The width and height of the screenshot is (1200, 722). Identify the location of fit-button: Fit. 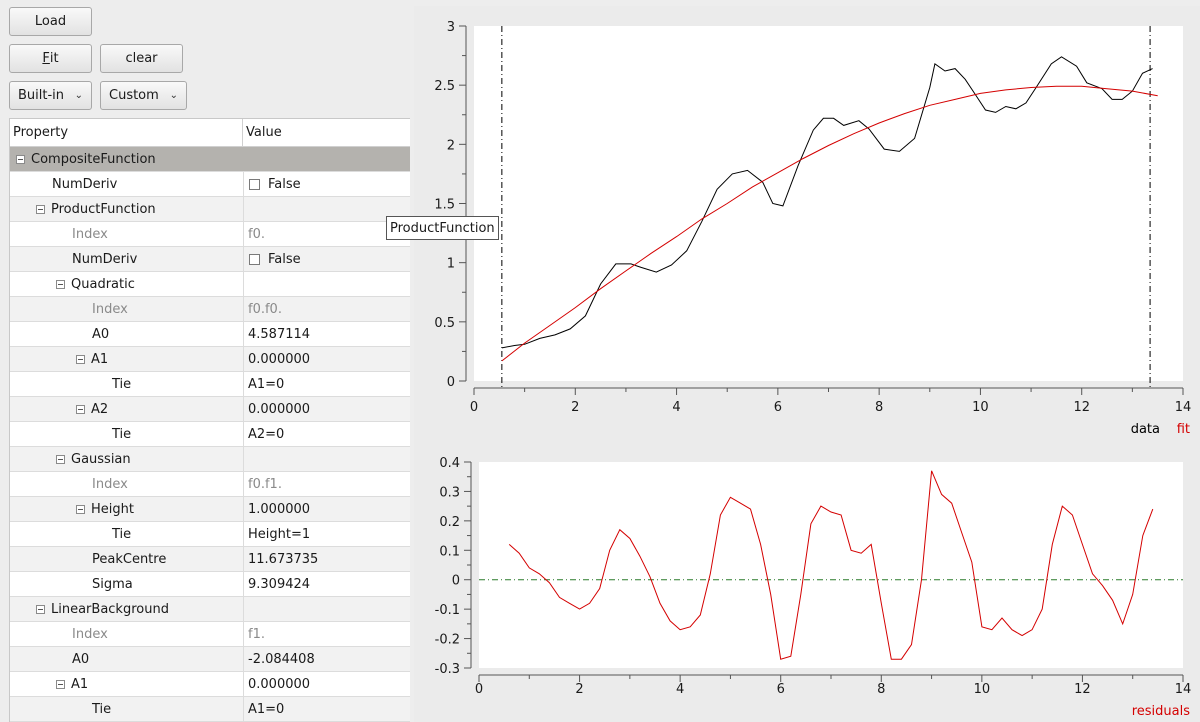
(50, 58).